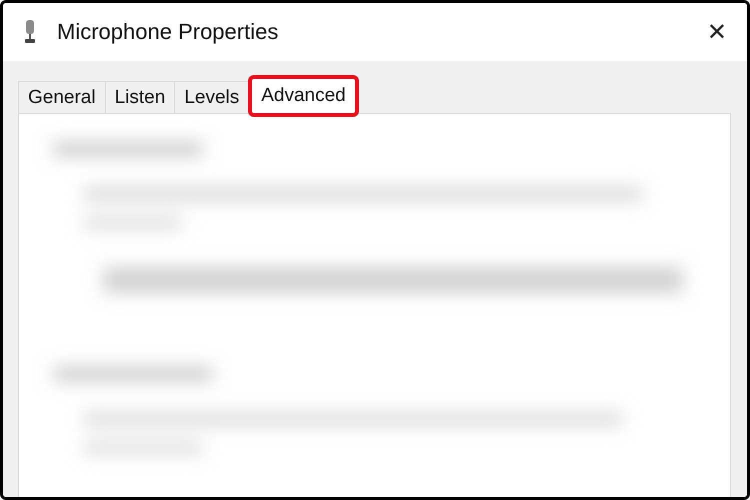  What do you see at coordinates (30, 32) in the screenshot?
I see `microphone-icon` at bounding box center [30, 32].